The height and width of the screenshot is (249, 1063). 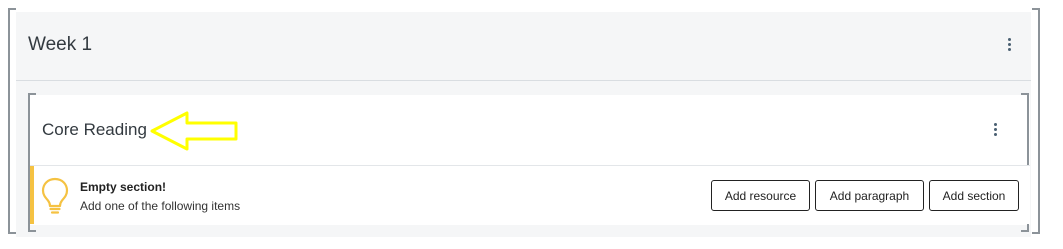 What do you see at coordinates (160, 206) in the screenshot?
I see `empty-section-subtitle: Add one of the following items` at bounding box center [160, 206].